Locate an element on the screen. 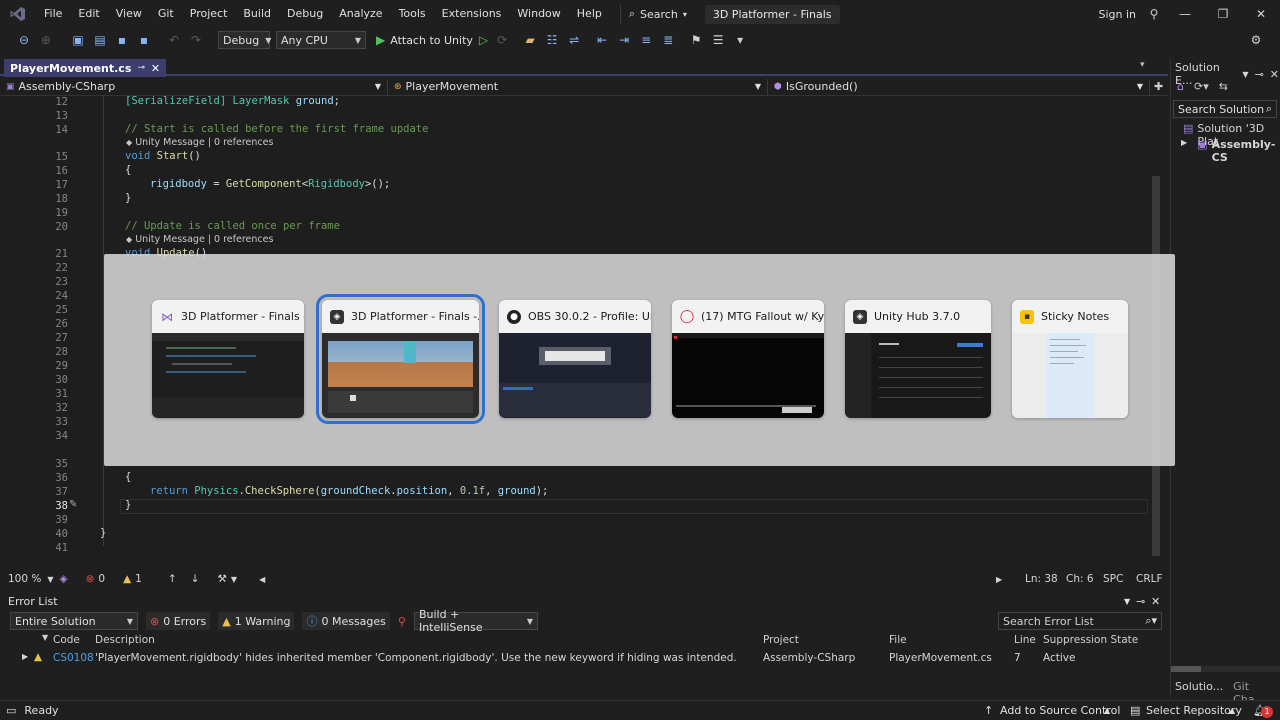 This screenshot has width=1280, height=720. attach-to-unity-button: ▶ Attach to Unity is located at coordinates (424, 40).